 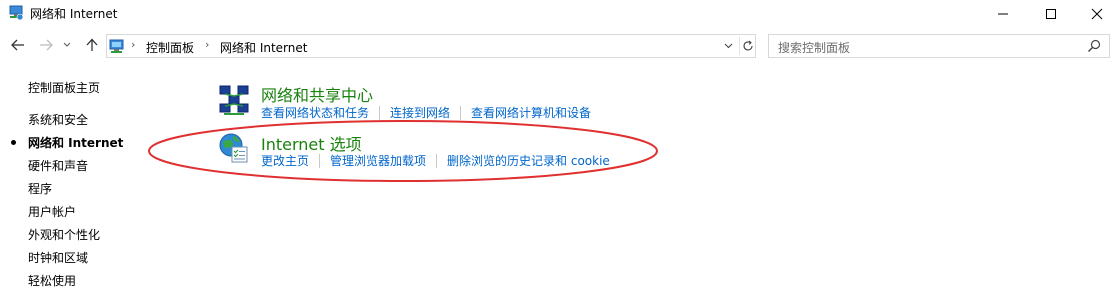 I want to click on forward-arrow-icon, so click(x=46, y=45).